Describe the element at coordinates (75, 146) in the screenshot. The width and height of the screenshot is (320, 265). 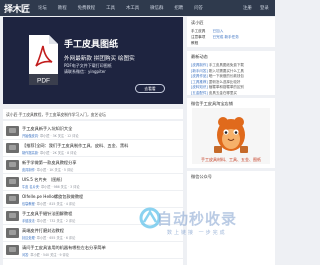
I see `article-title: 【推荐]全网：我们手工皮具制作工具、皮料、五金、黑料` at that location.